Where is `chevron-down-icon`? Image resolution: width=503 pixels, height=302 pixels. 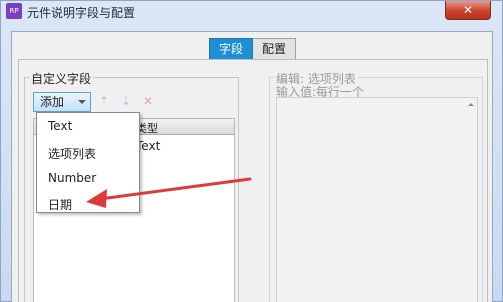
chevron-down-icon is located at coordinates (82, 102).